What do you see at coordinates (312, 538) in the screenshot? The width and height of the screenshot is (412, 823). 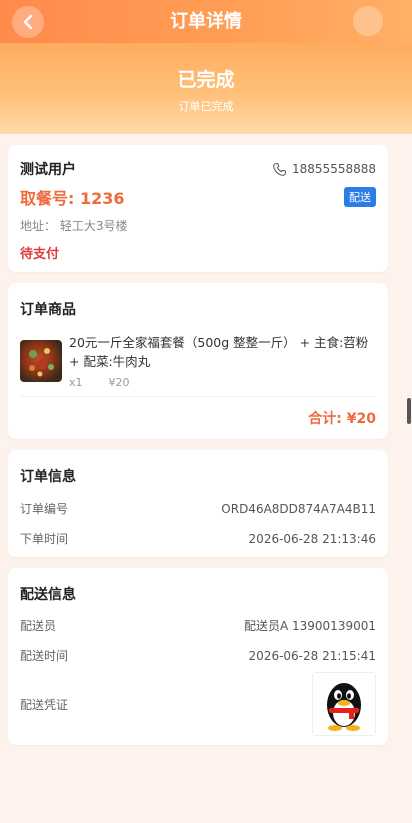 I see `order-time-value: 2026-06-28 21:13:46` at bounding box center [312, 538].